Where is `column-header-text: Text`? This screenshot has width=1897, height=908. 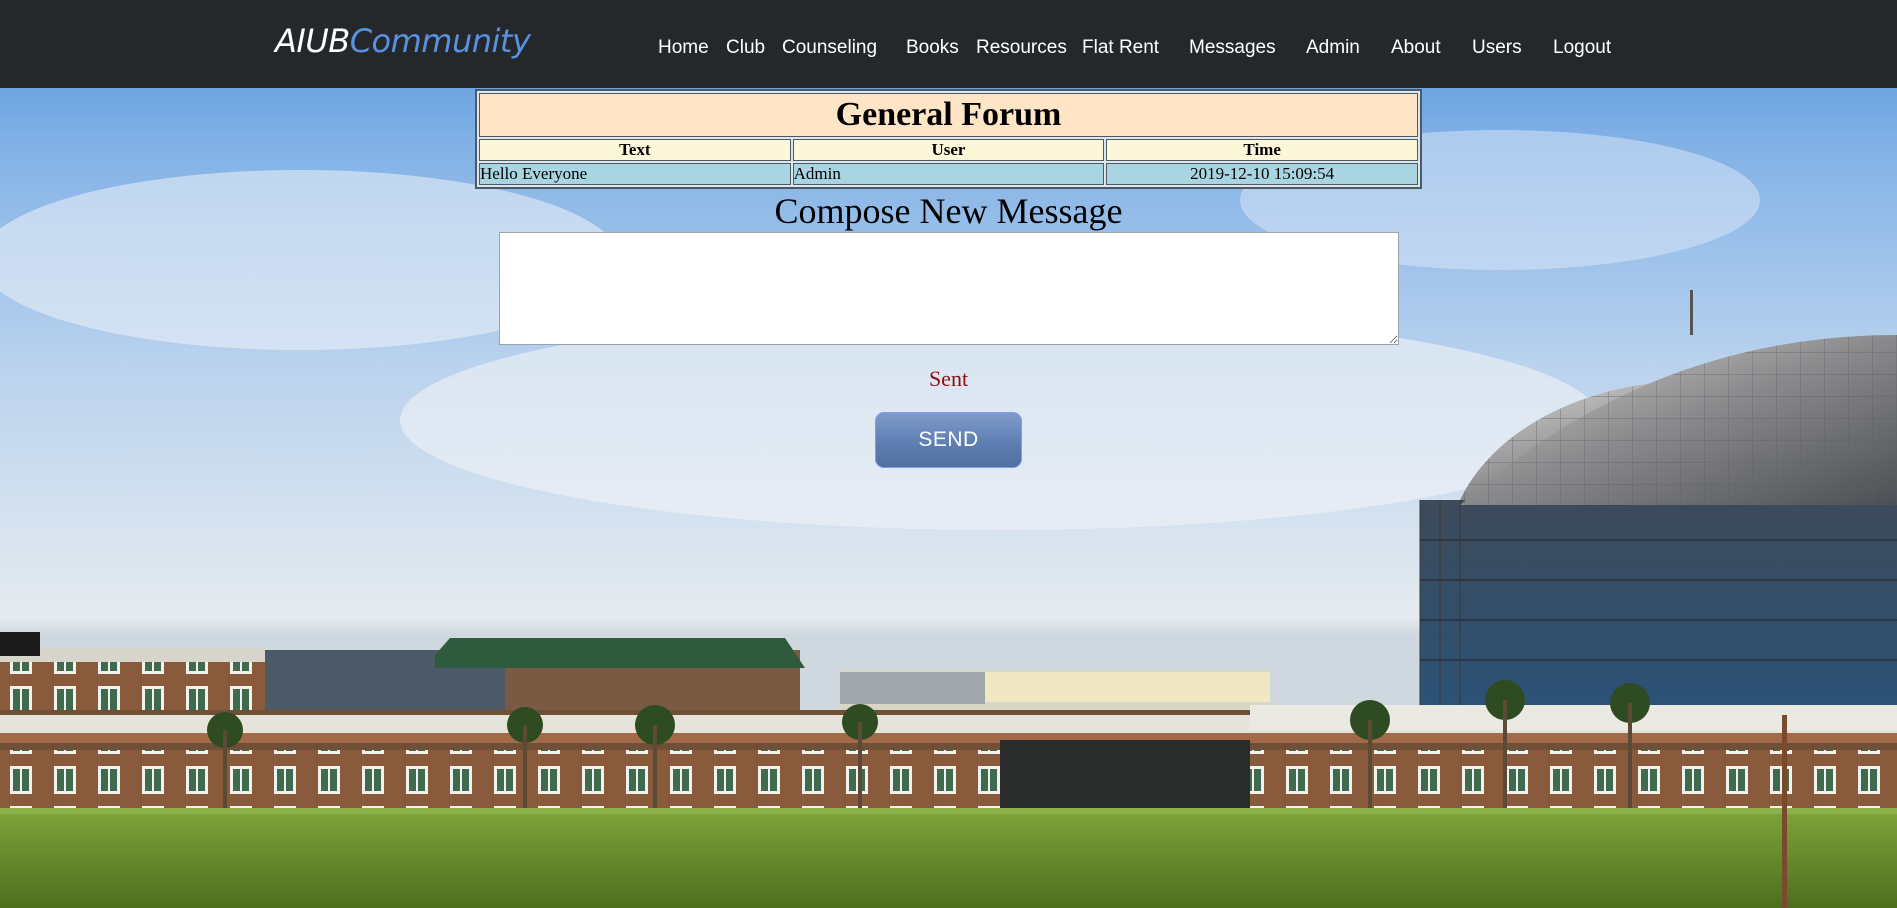 column-header-text: Text is located at coordinates (635, 150).